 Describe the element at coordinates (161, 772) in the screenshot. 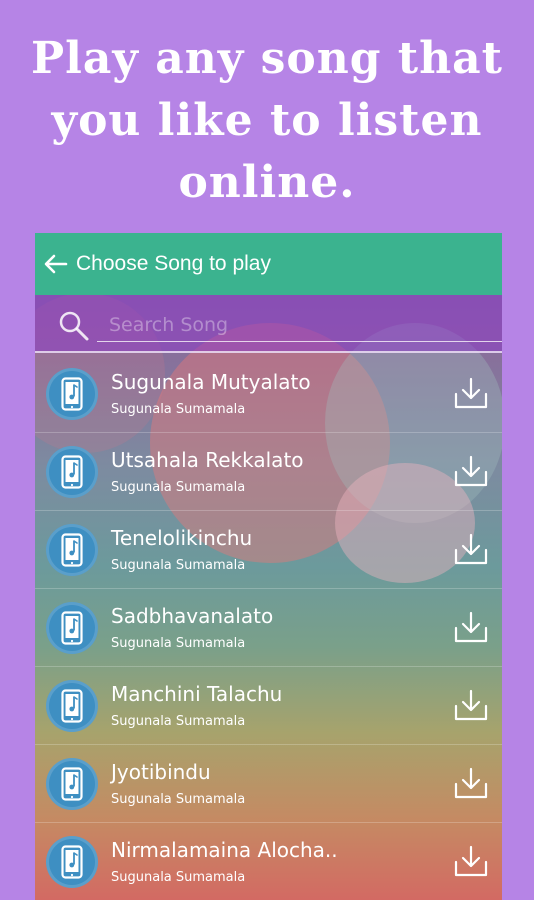

I see `song-title: Jyotibindu` at that location.